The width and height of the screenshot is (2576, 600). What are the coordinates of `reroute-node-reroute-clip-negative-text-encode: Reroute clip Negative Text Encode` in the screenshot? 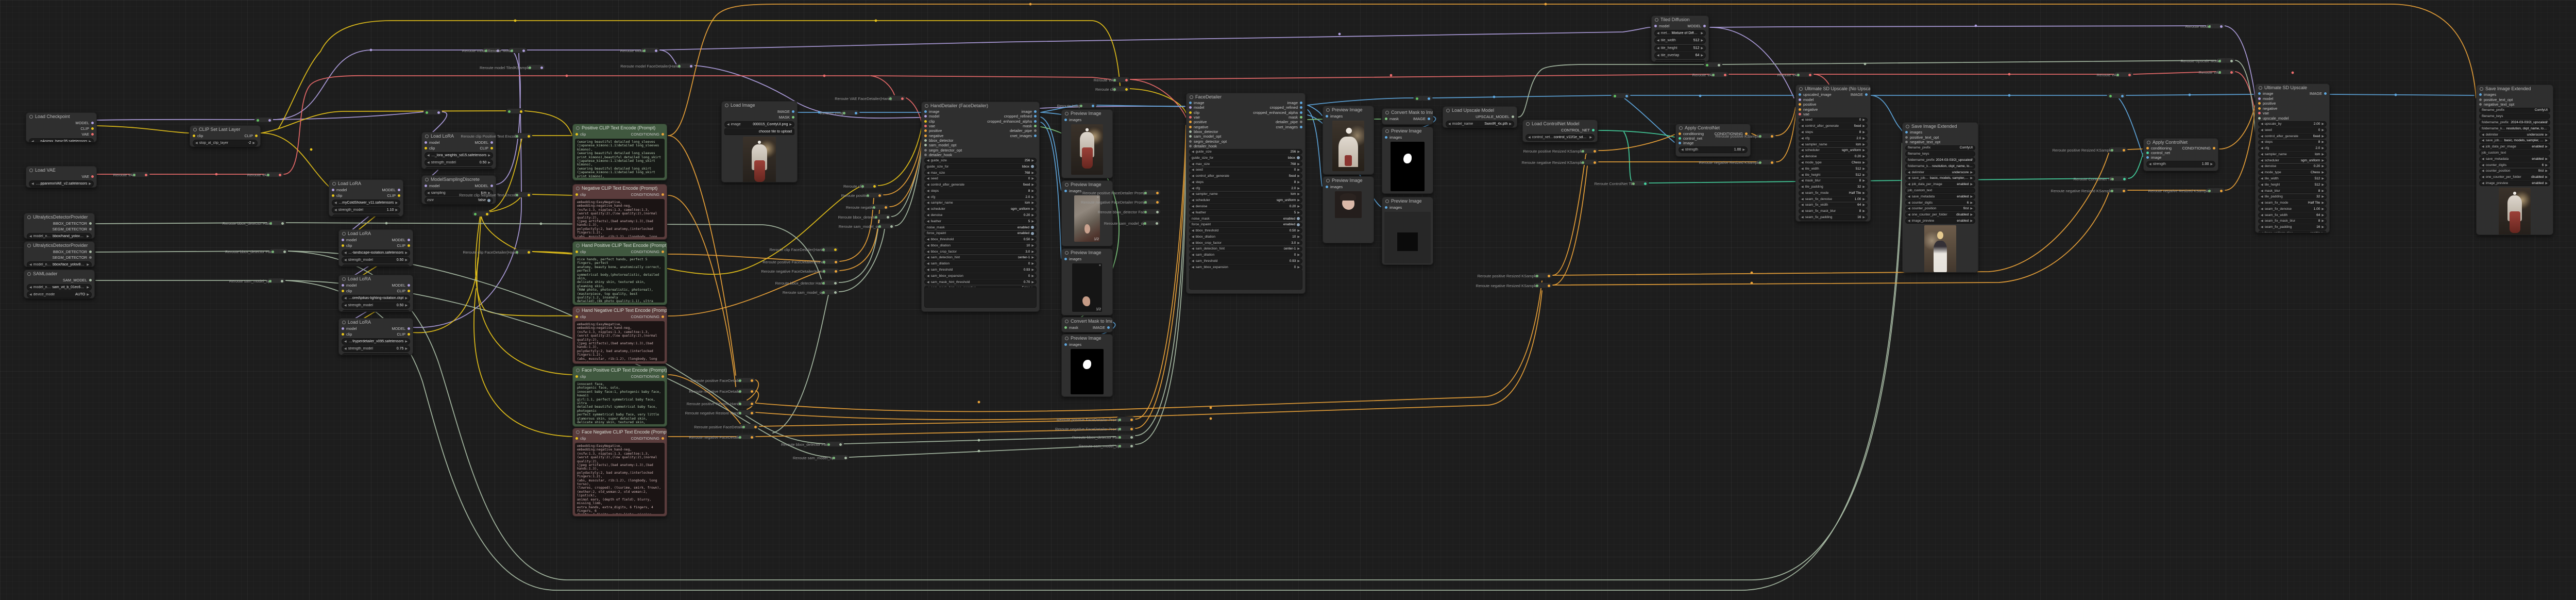 It's located at (495, 194).